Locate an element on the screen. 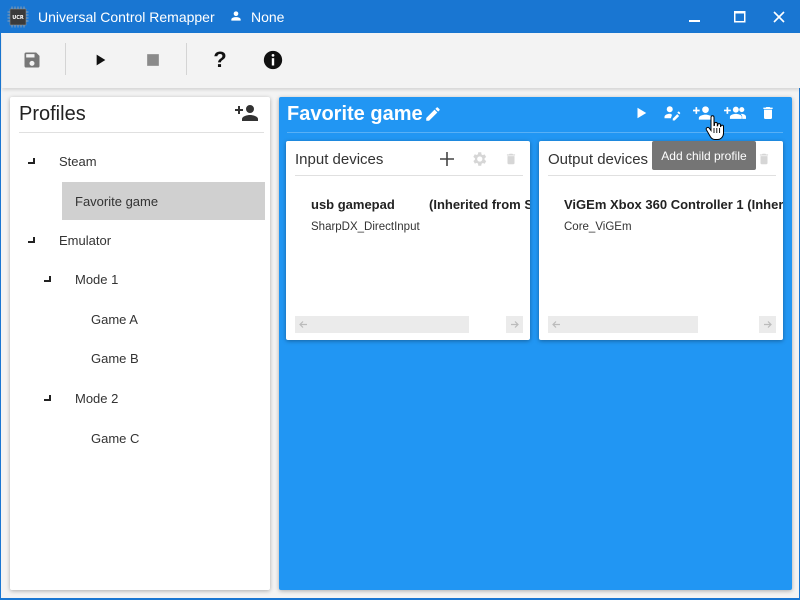 The height and width of the screenshot is (600, 800). save-icon is located at coordinates (32, 60).